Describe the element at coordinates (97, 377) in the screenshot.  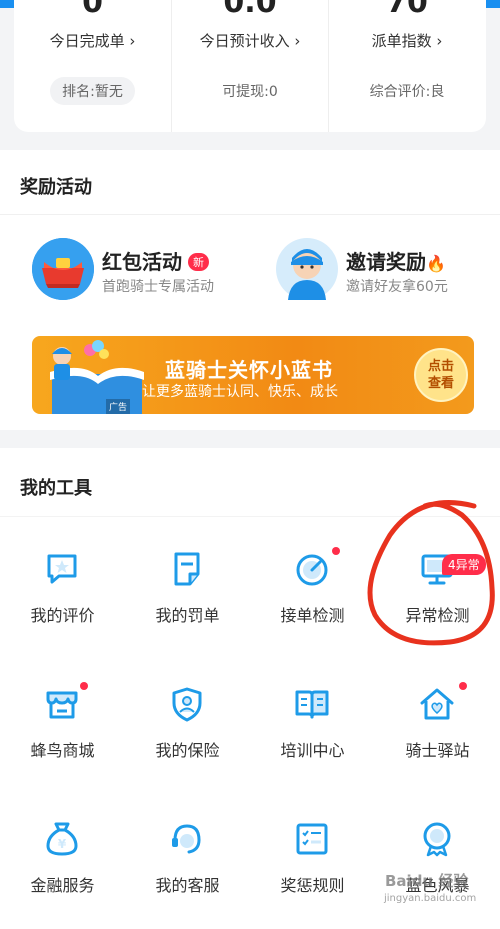
I see `book-rider-illustration` at that location.